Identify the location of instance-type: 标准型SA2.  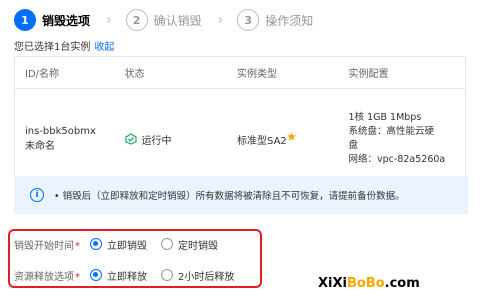
(293, 139).